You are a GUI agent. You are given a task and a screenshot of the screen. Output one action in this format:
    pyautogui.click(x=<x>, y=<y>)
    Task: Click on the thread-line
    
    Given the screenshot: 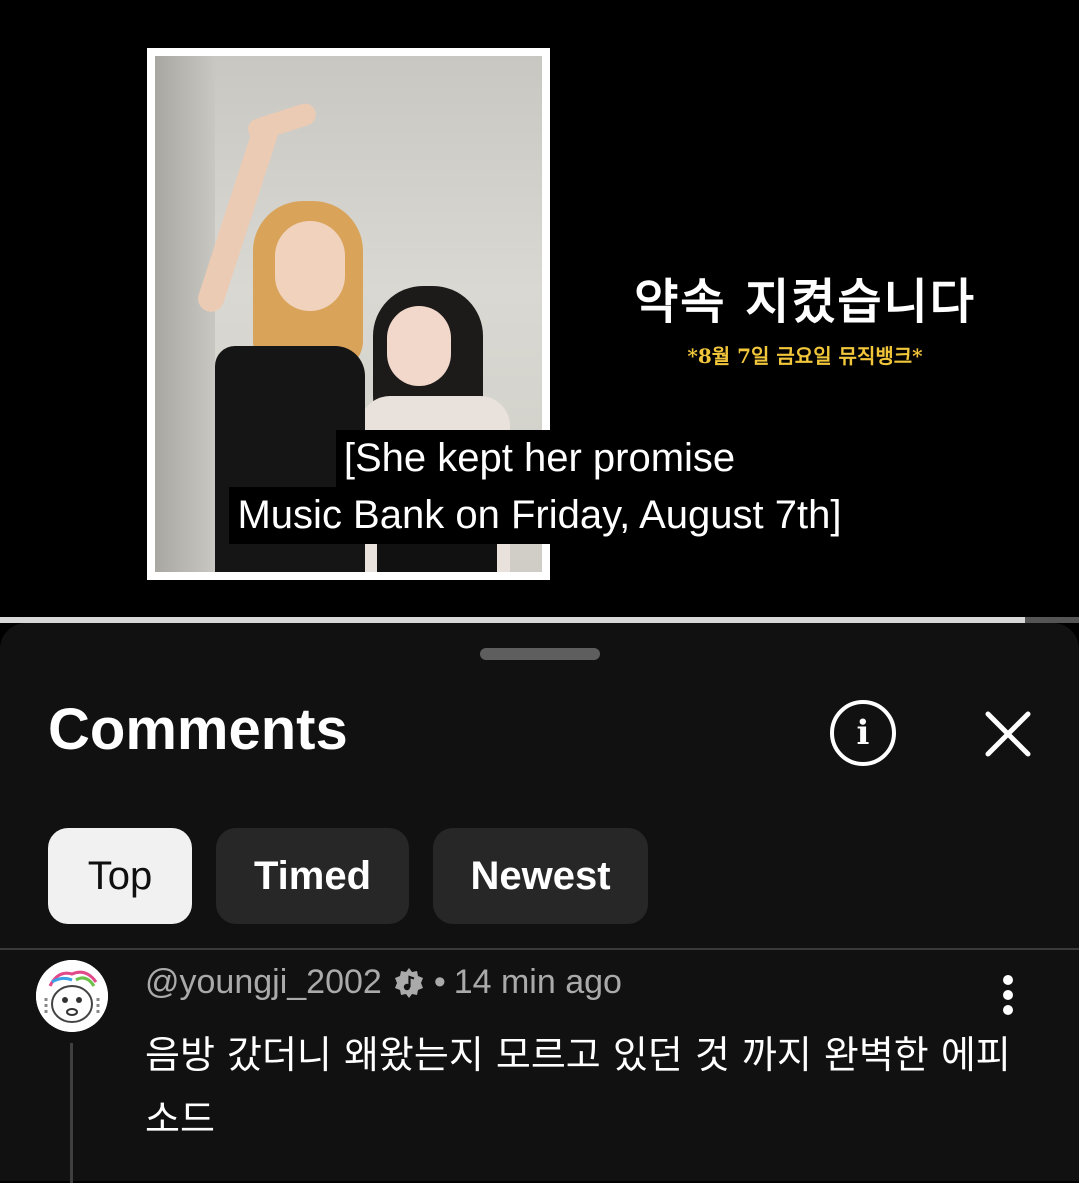 What is the action you would take?
    pyautogui.click(x=71, y=1113)
    